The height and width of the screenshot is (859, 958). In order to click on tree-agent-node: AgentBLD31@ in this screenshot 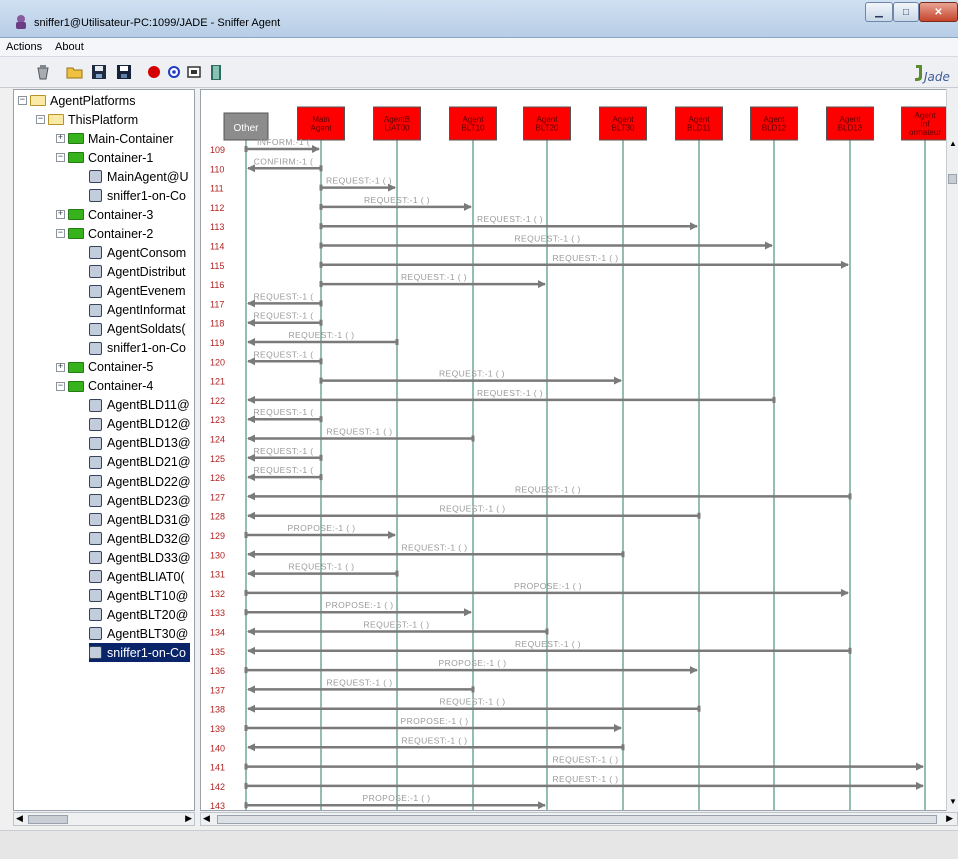, I will do `click(140, 519)`.